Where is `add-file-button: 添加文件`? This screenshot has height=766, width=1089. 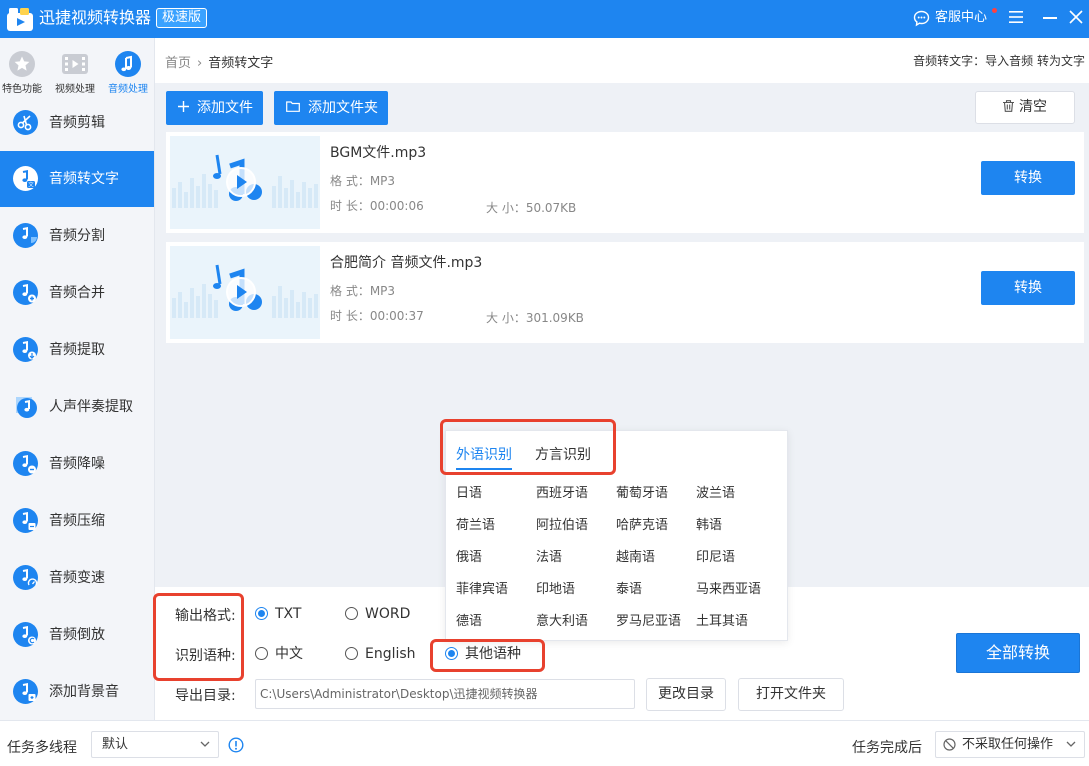 add-file-button: 添加文件 is located at coordinates (214, 108).